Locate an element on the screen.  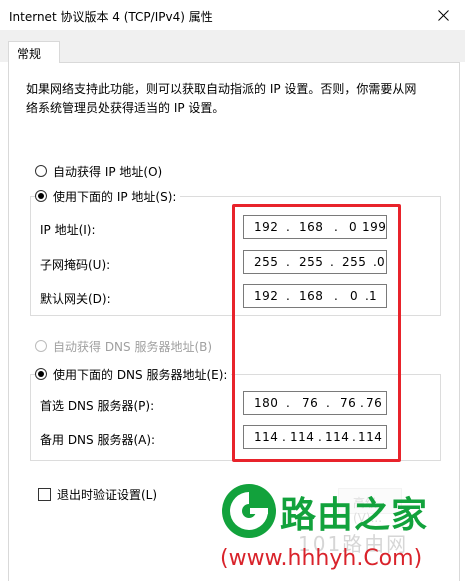
close-icon is located at coordinates (443, 15).